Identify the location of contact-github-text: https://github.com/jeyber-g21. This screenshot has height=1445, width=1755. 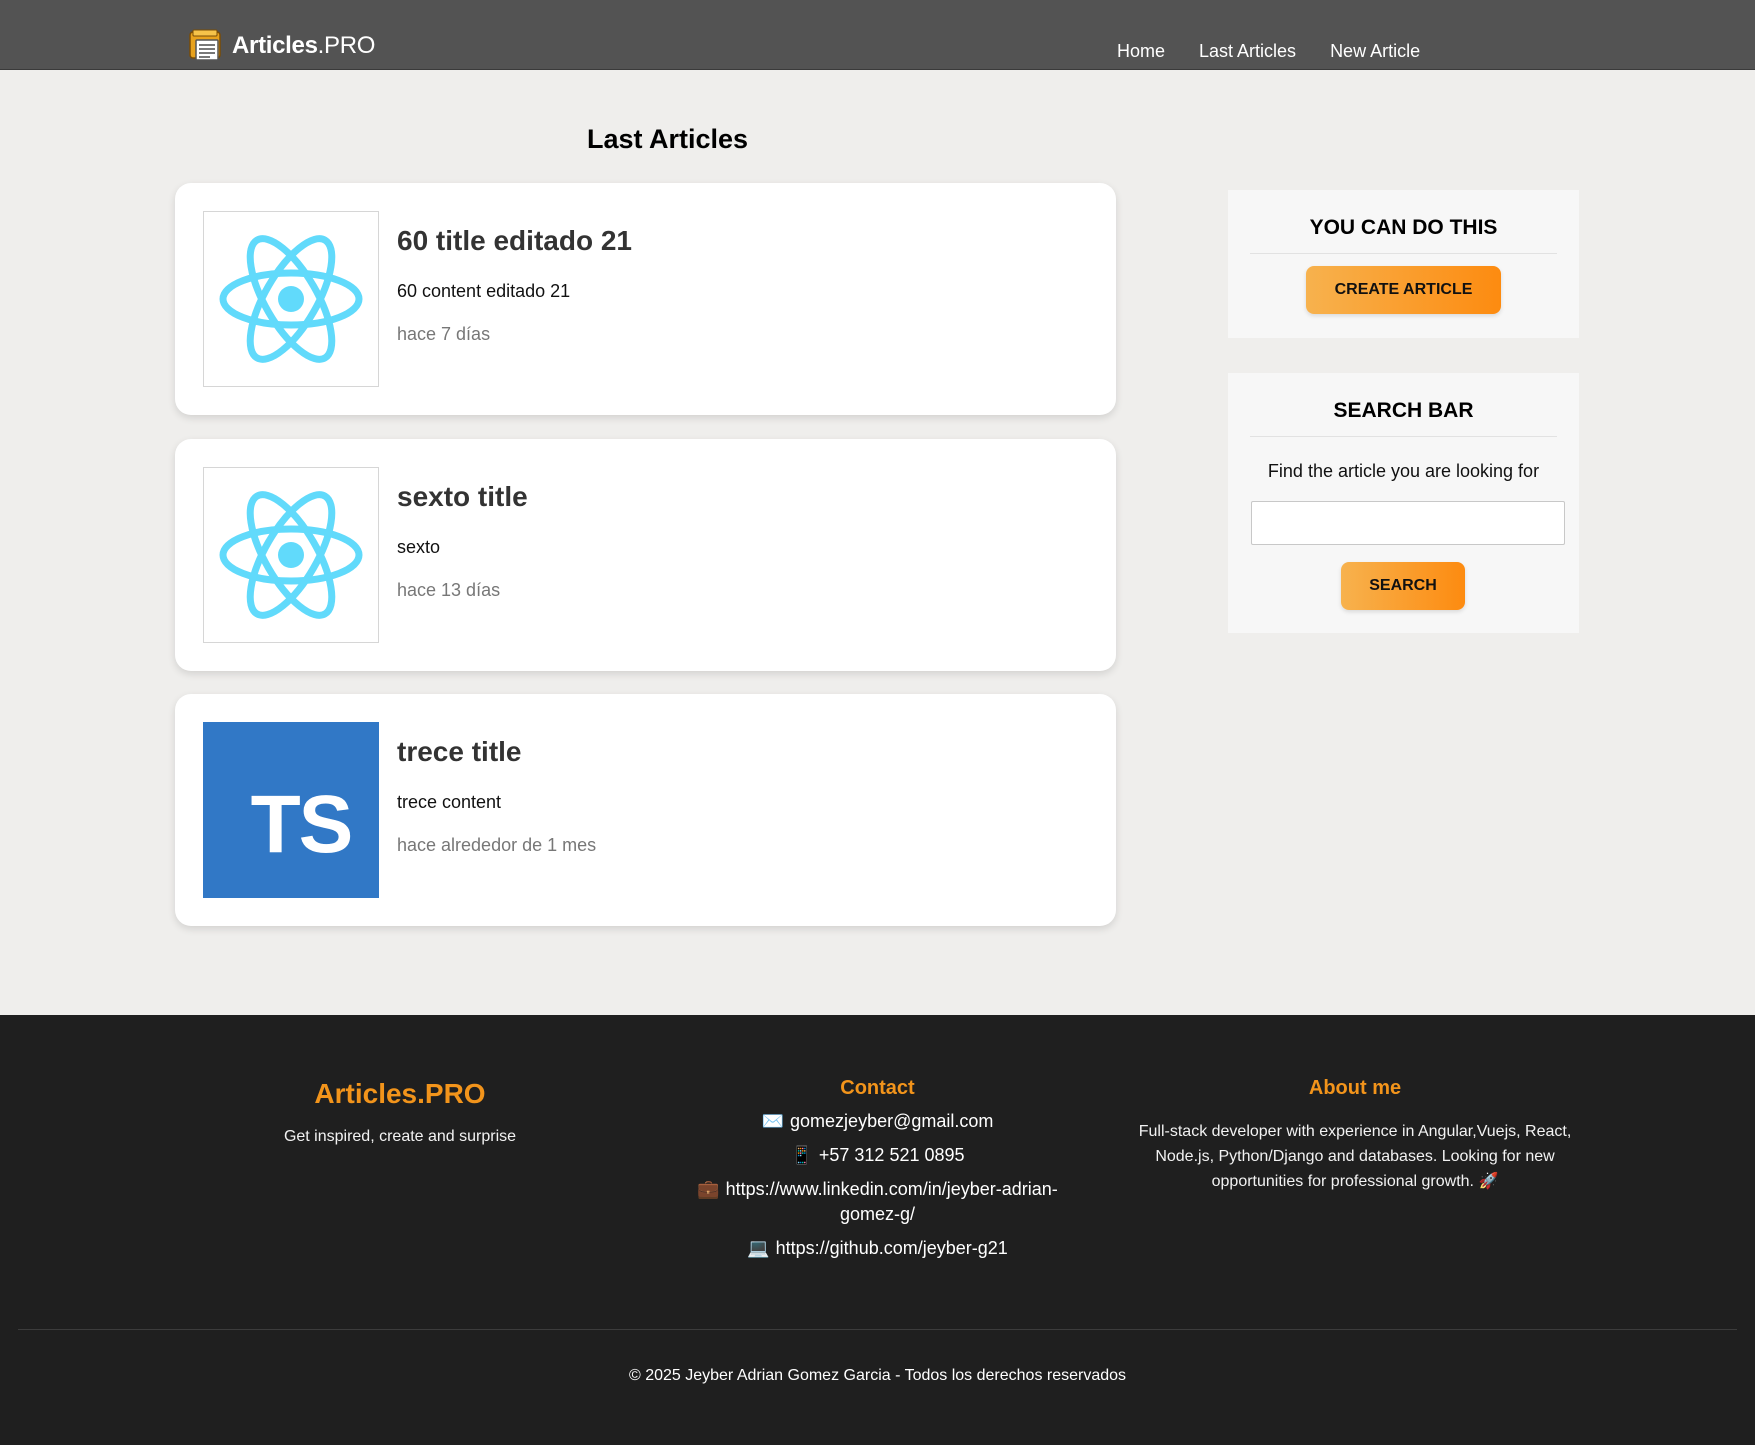
(891, 1248).